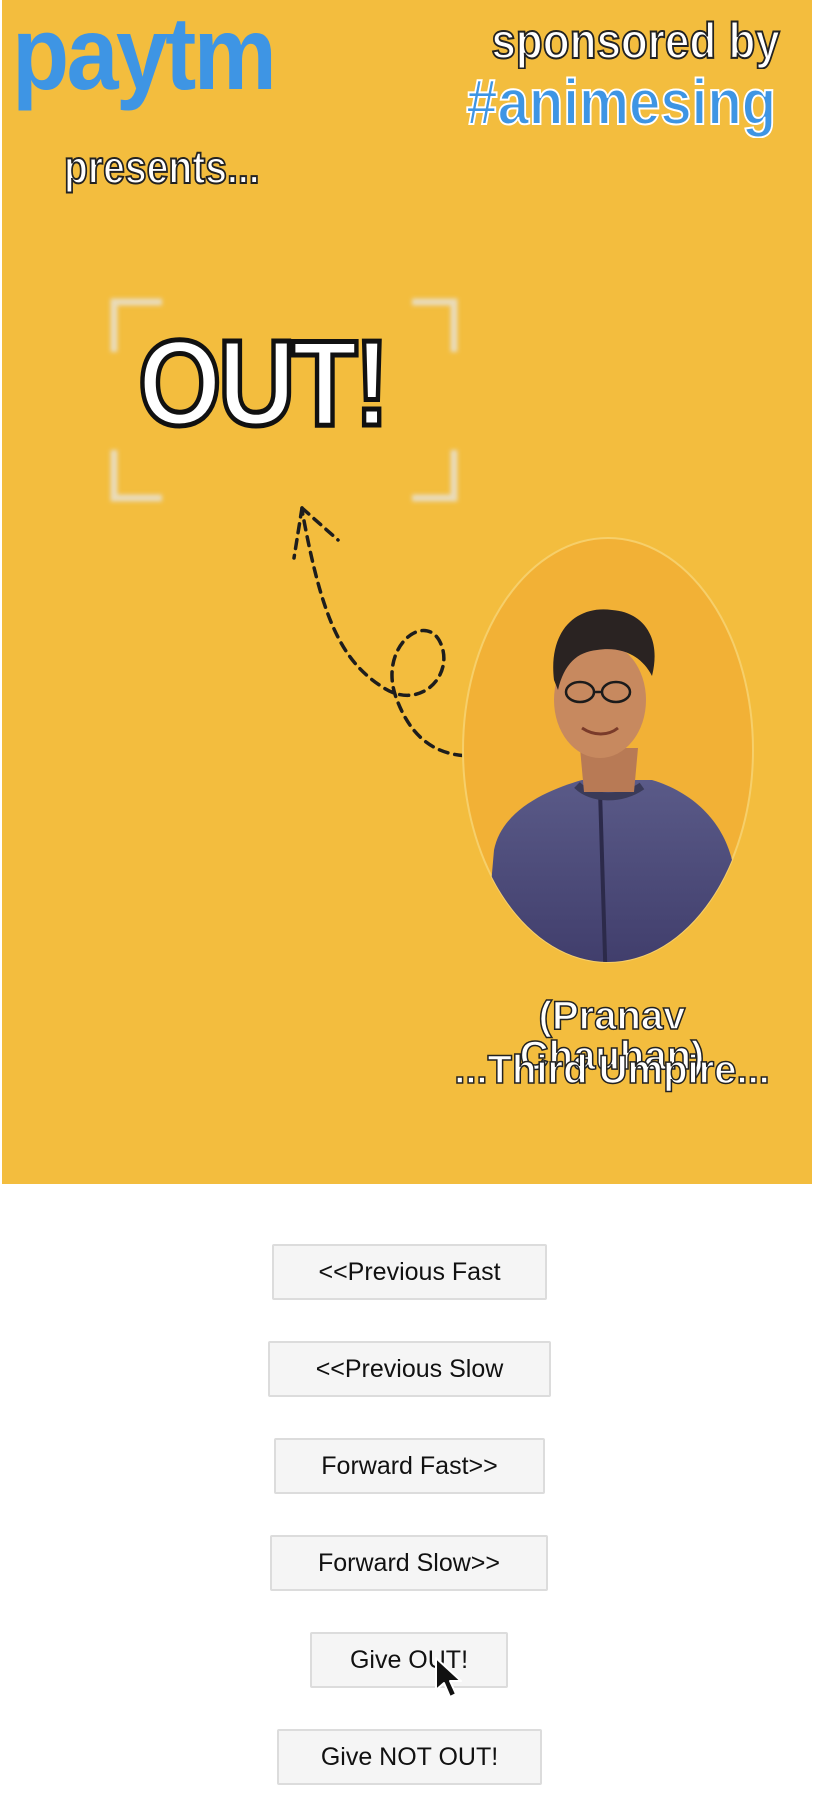  What do you see at coordinates (409, 1369) in the screenshot?
I see `previous-slow-button: <<Previous Slow` at bounding box center [409, 1369].